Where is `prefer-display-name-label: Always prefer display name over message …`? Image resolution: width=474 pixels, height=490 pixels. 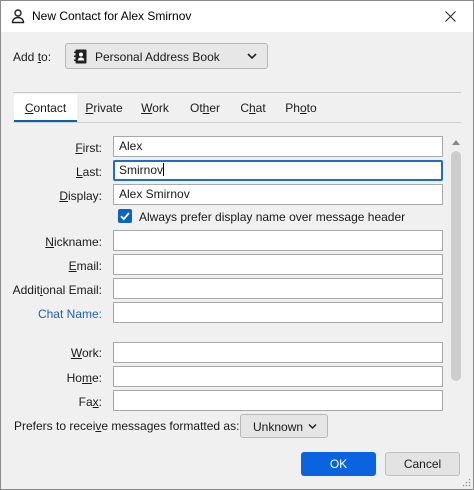
prefer-display-name-label: Always prefer display name over message … is located at coordinates (272, 217).